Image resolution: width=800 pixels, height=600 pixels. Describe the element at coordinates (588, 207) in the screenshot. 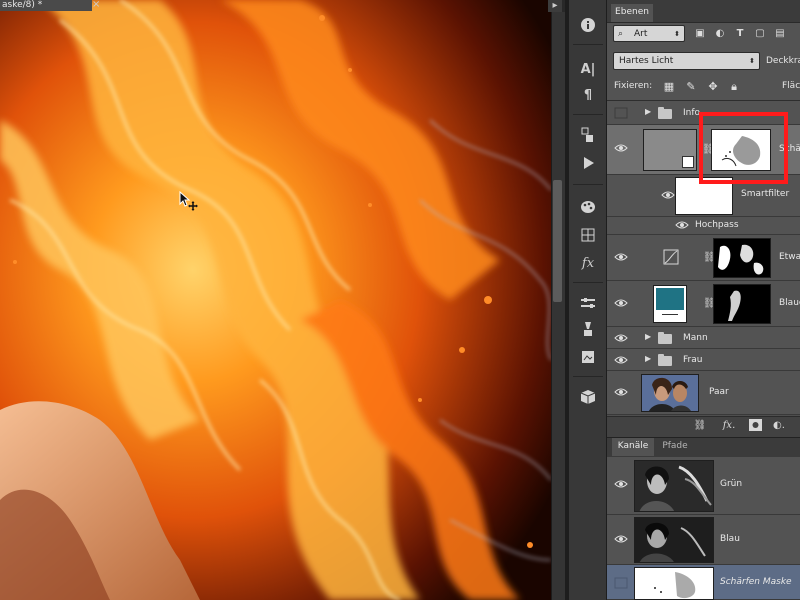

I see `brushes-palette-icon` at that location.